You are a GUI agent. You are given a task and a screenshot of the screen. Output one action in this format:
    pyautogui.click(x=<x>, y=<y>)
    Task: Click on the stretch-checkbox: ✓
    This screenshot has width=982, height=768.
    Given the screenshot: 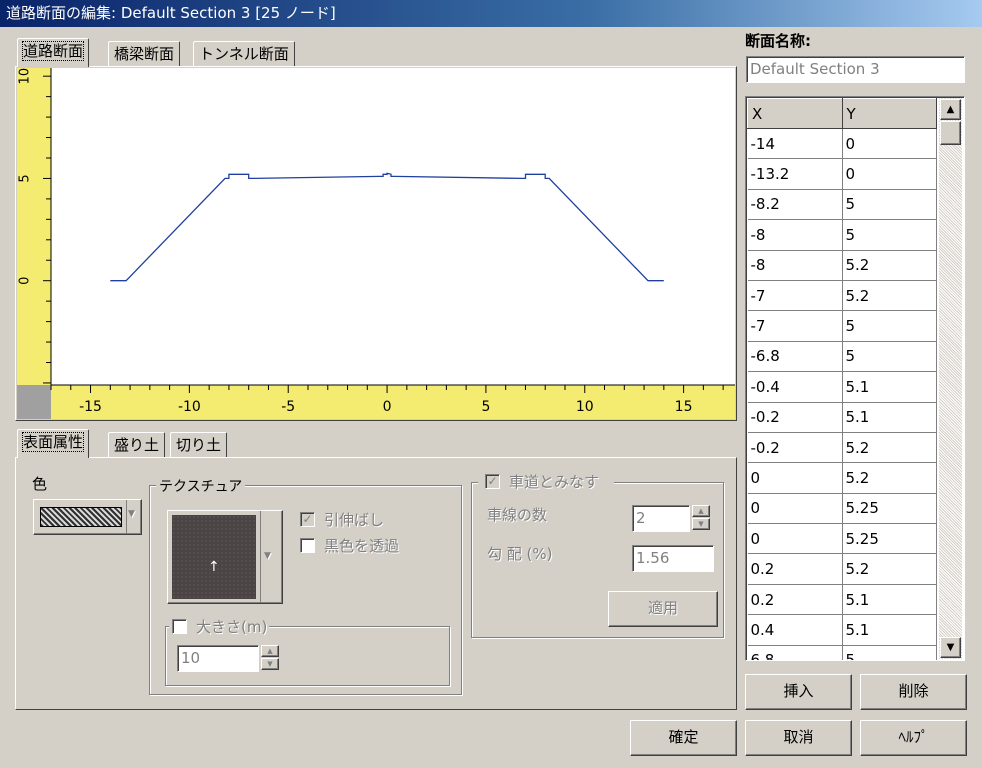 What is the action you would take?
    pyautogui.click(x=307, y=519)
    